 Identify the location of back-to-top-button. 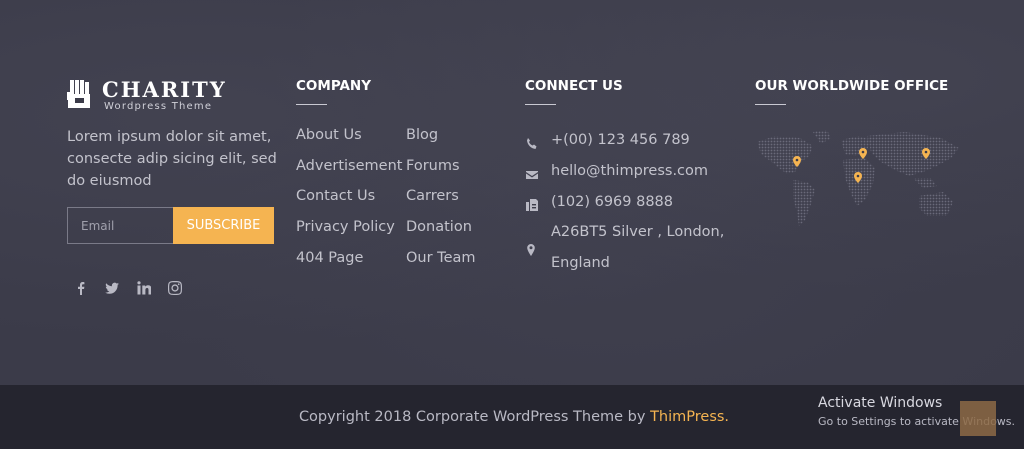
(978, 418).